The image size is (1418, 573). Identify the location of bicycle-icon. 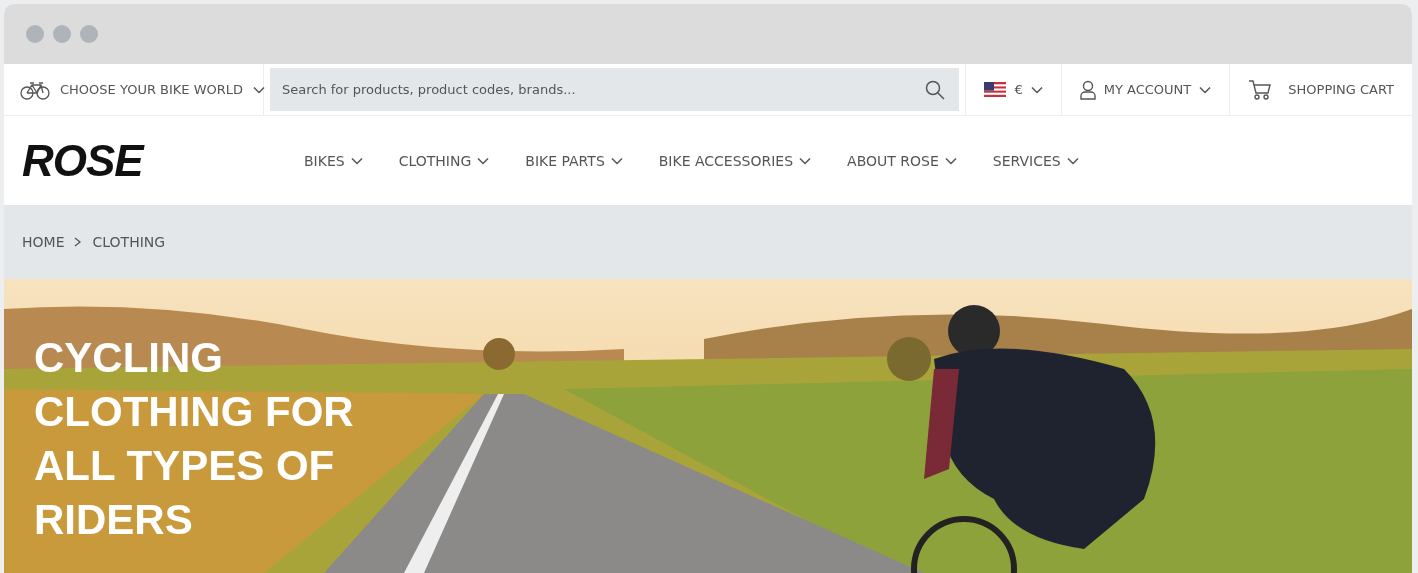
(35, 89).